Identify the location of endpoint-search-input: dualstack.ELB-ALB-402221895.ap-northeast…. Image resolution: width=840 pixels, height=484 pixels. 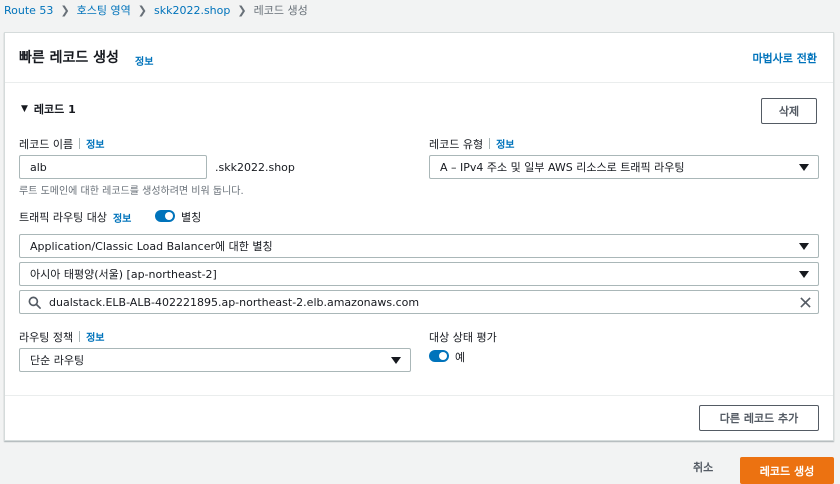
(419, 302).